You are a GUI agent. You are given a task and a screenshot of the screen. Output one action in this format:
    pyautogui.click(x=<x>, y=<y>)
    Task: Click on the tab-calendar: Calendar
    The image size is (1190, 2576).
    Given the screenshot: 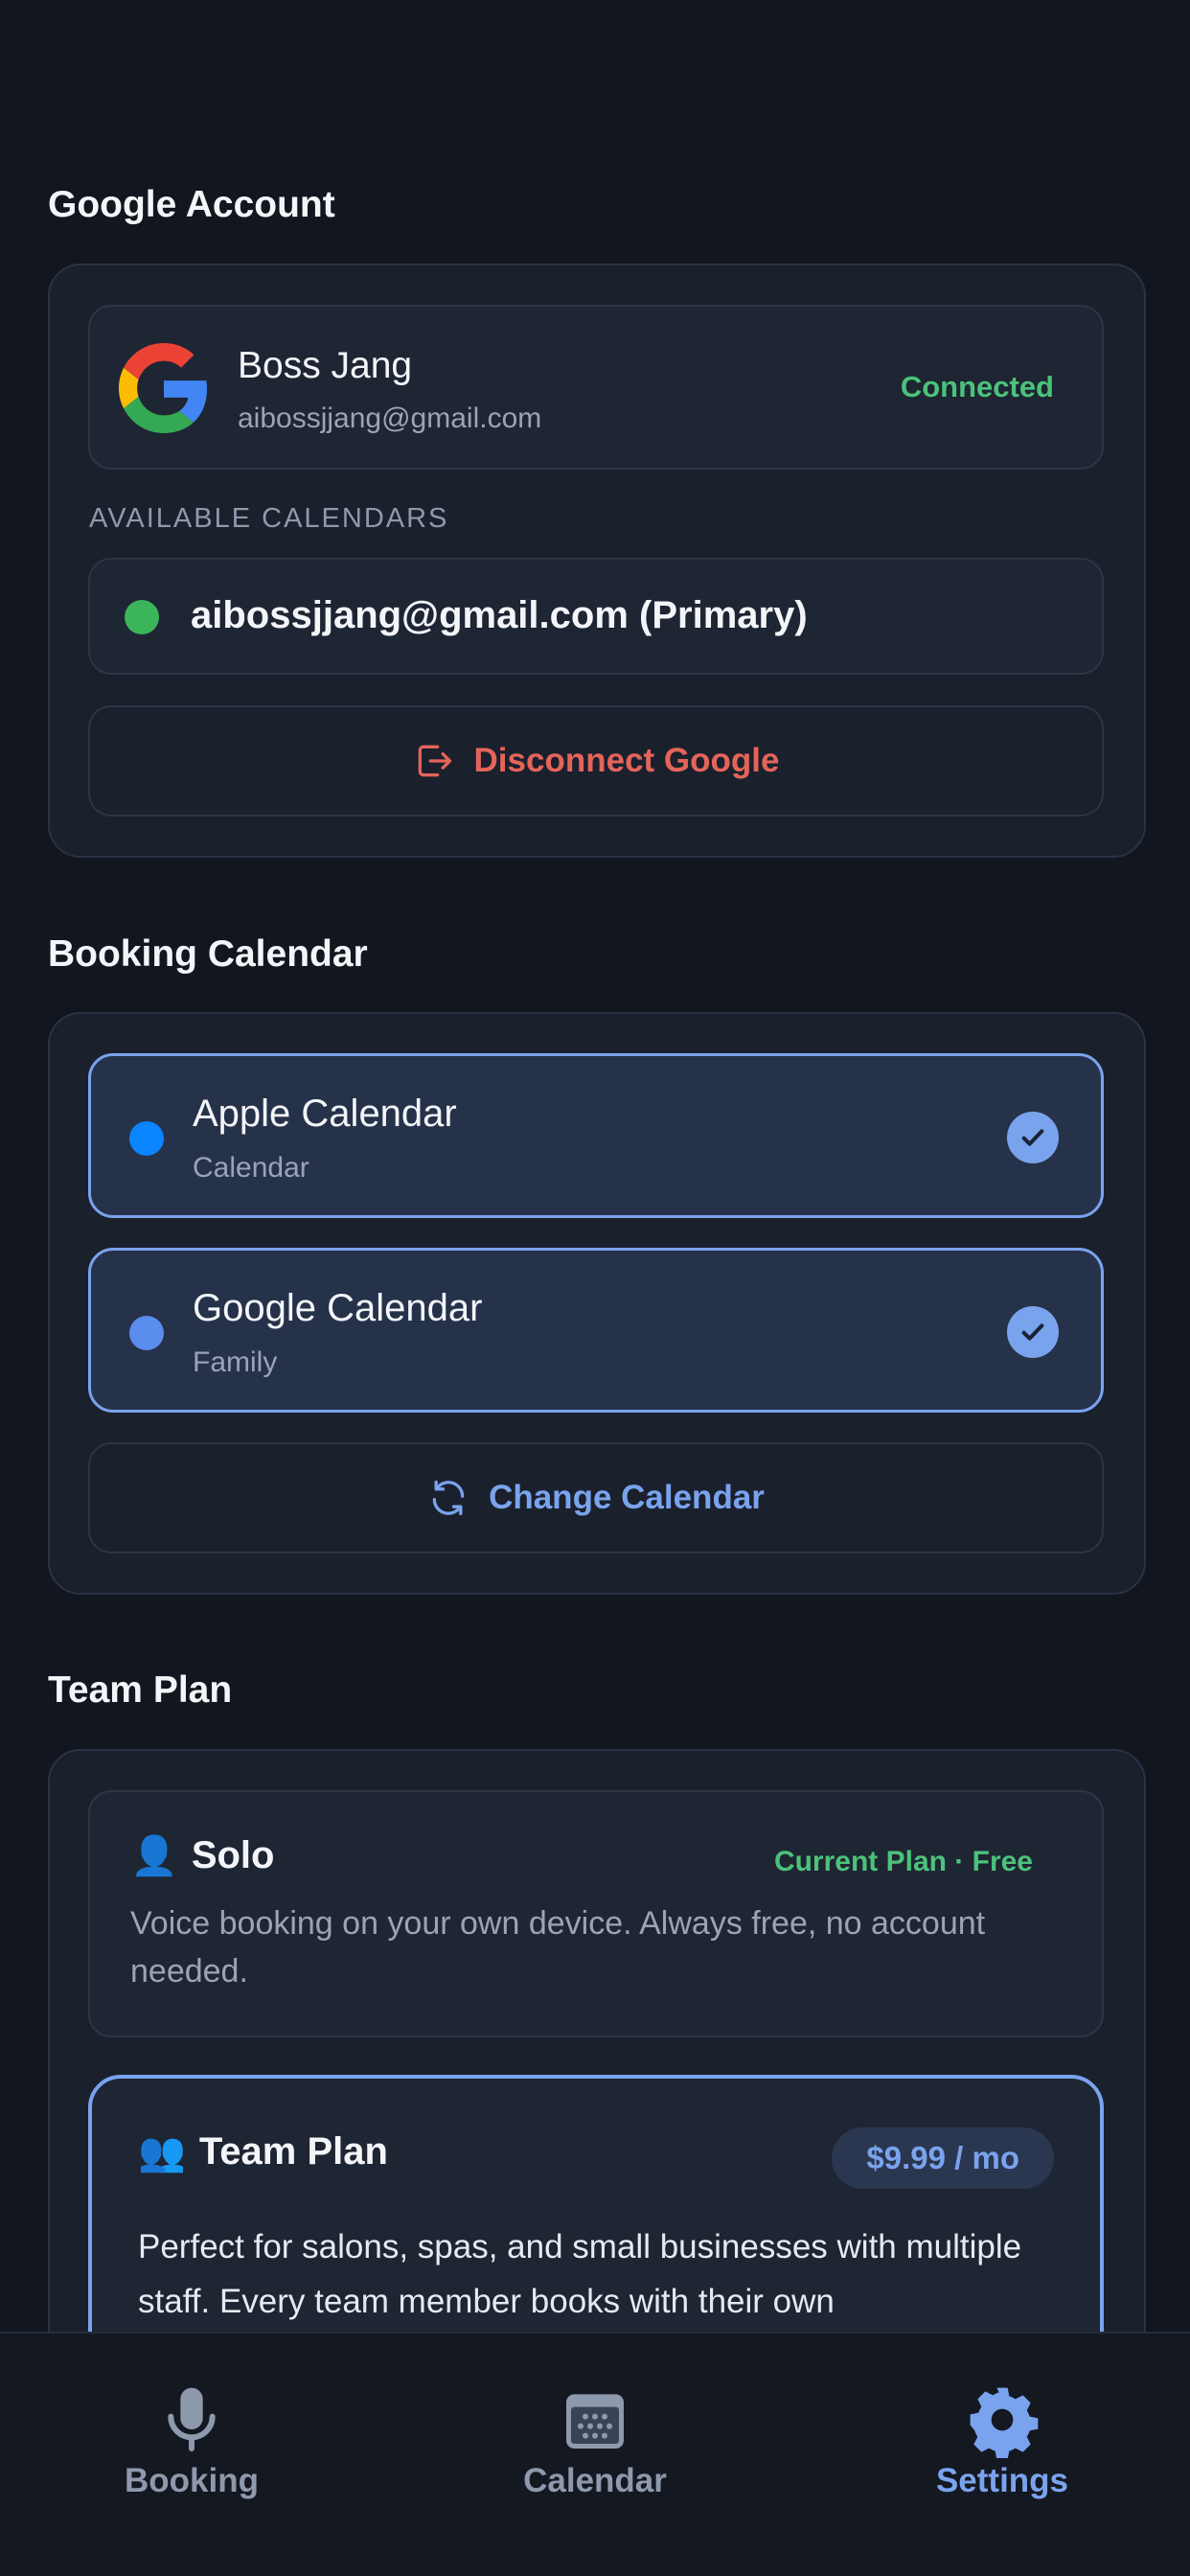 What is the action you would take?
    pyautogui.click(x=595, y=2440)
    